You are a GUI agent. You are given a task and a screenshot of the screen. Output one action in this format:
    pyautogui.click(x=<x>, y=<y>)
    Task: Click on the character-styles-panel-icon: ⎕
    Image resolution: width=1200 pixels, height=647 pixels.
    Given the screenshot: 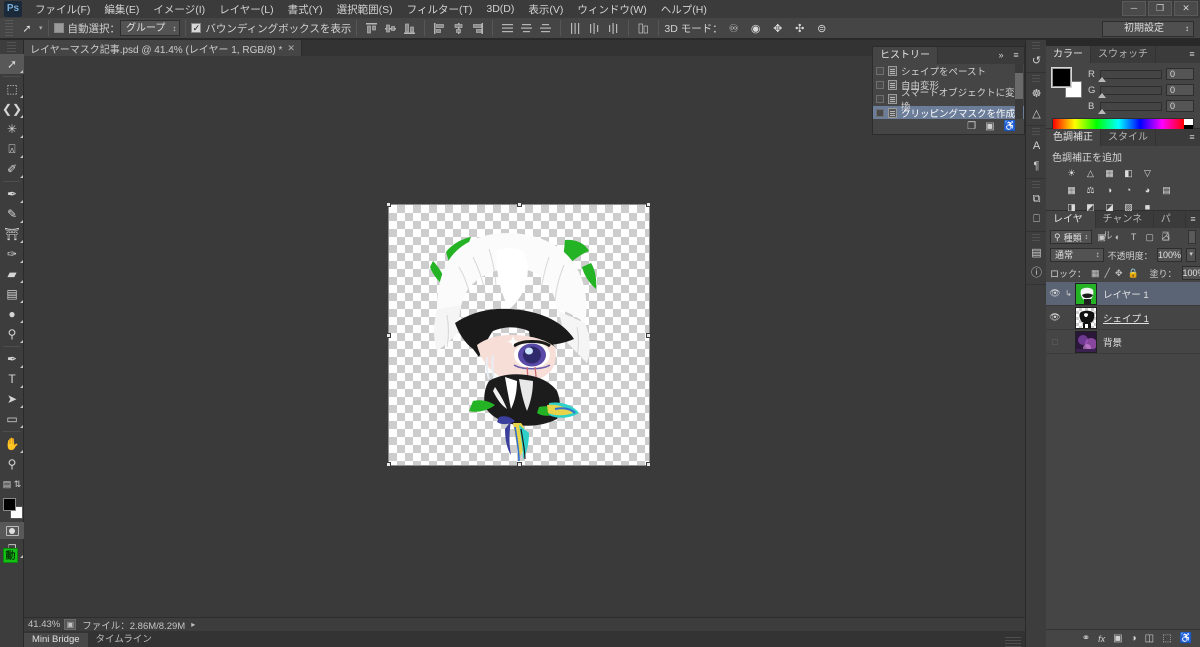 What is the action you would take?
    pyautogui.click(x=1036, y=219)
    